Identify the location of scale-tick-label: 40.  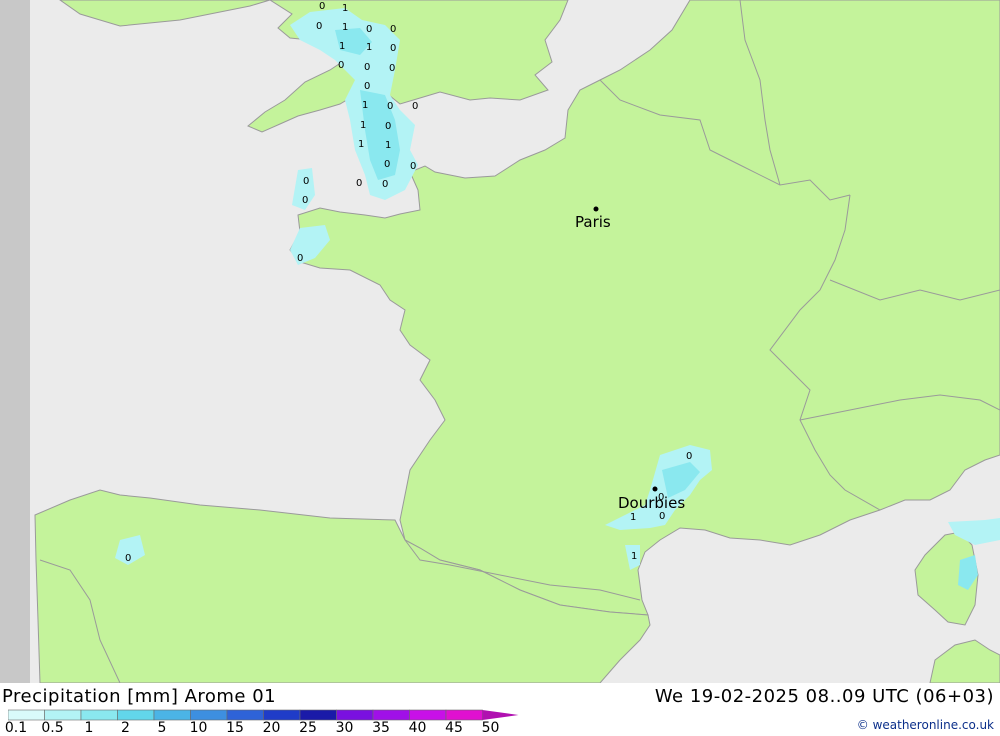
(417, 728).